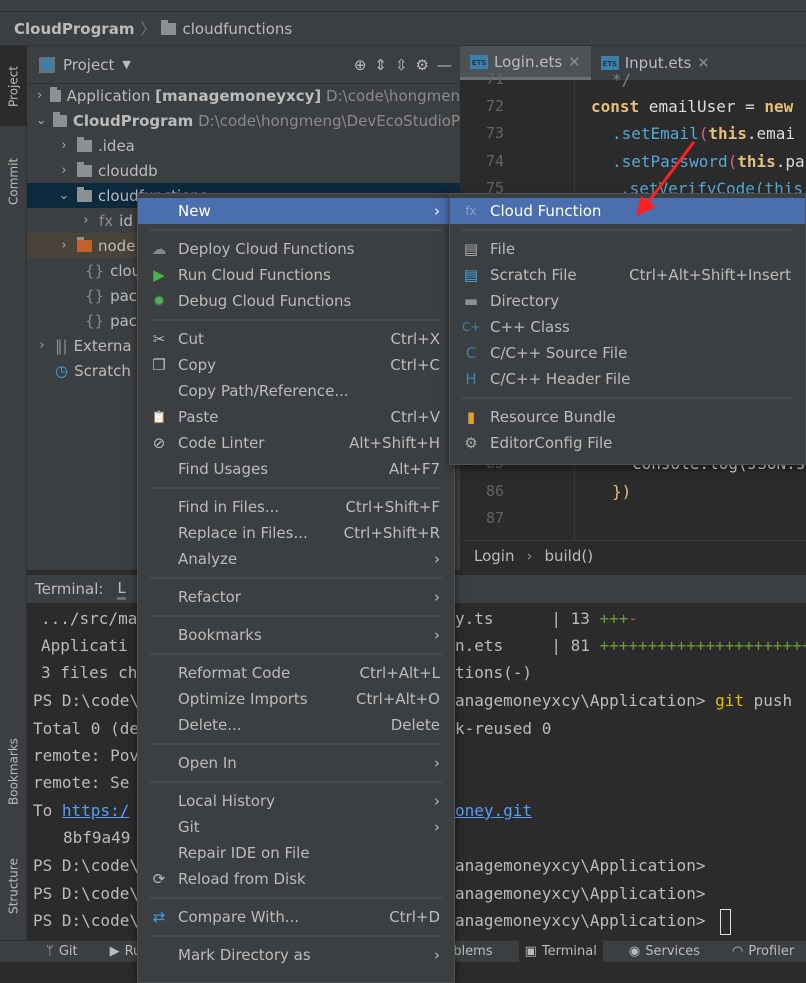  I want to click on project-view-icon, so click(47, 65).